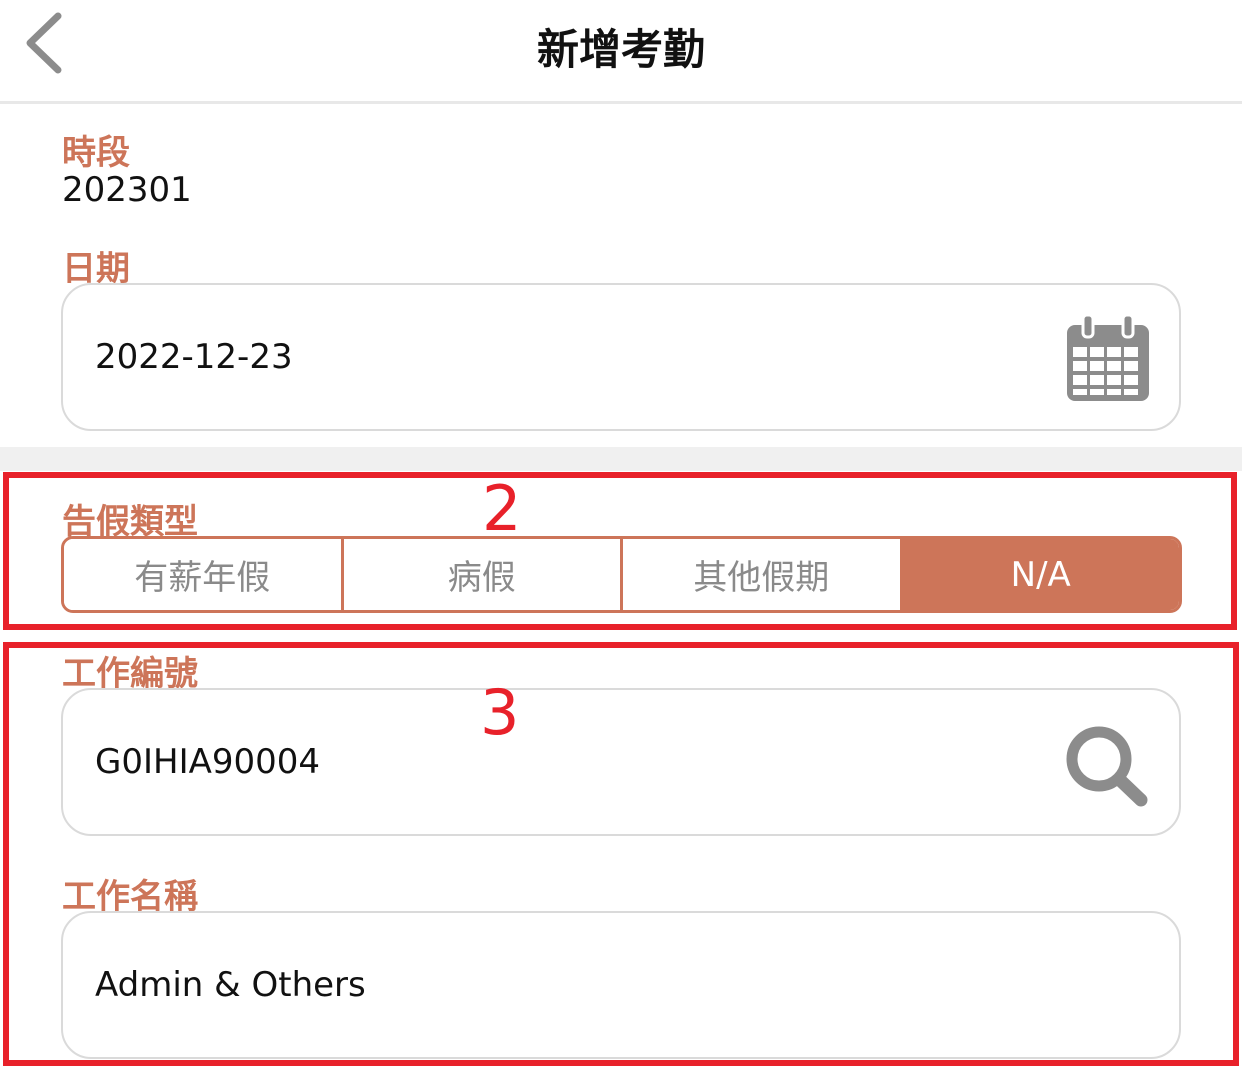  What do you see at coordinates (500, 712) in the screenshot?
I see `annotation-number-3: 3` at bounding box center [500, 712].